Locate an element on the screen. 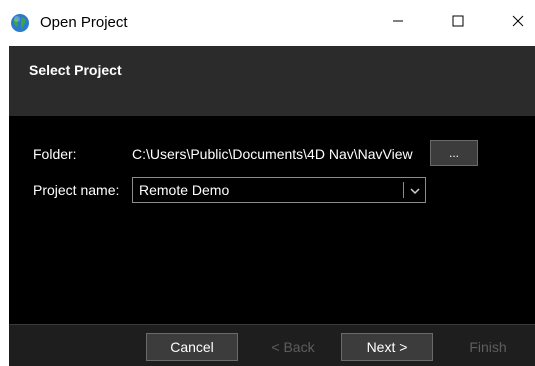 This screenshot has height=366, width=535. cancel-button: Cancel is located at coordinates (192, 347).